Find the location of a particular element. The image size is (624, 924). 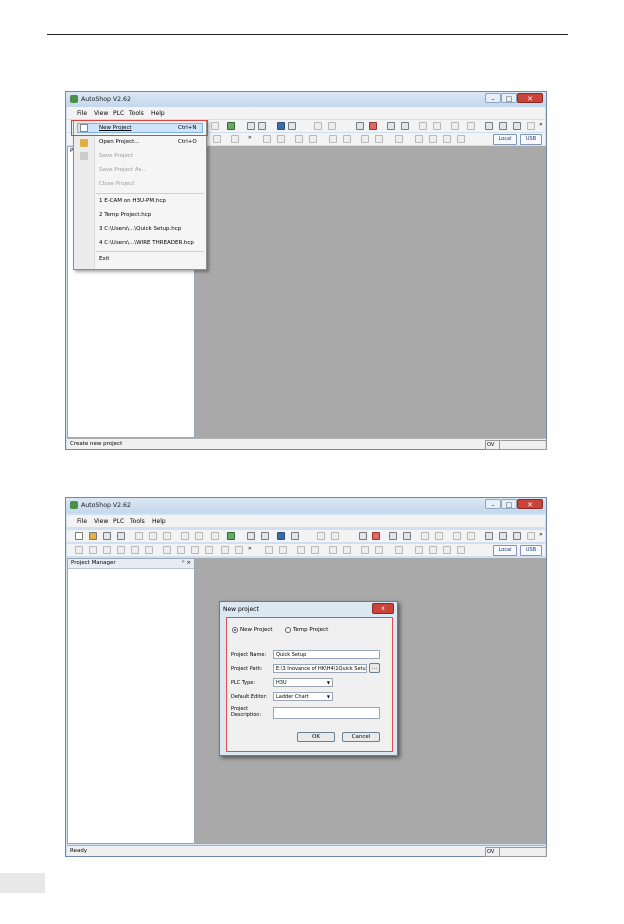

run-icon is located at coordinates (360, 126).